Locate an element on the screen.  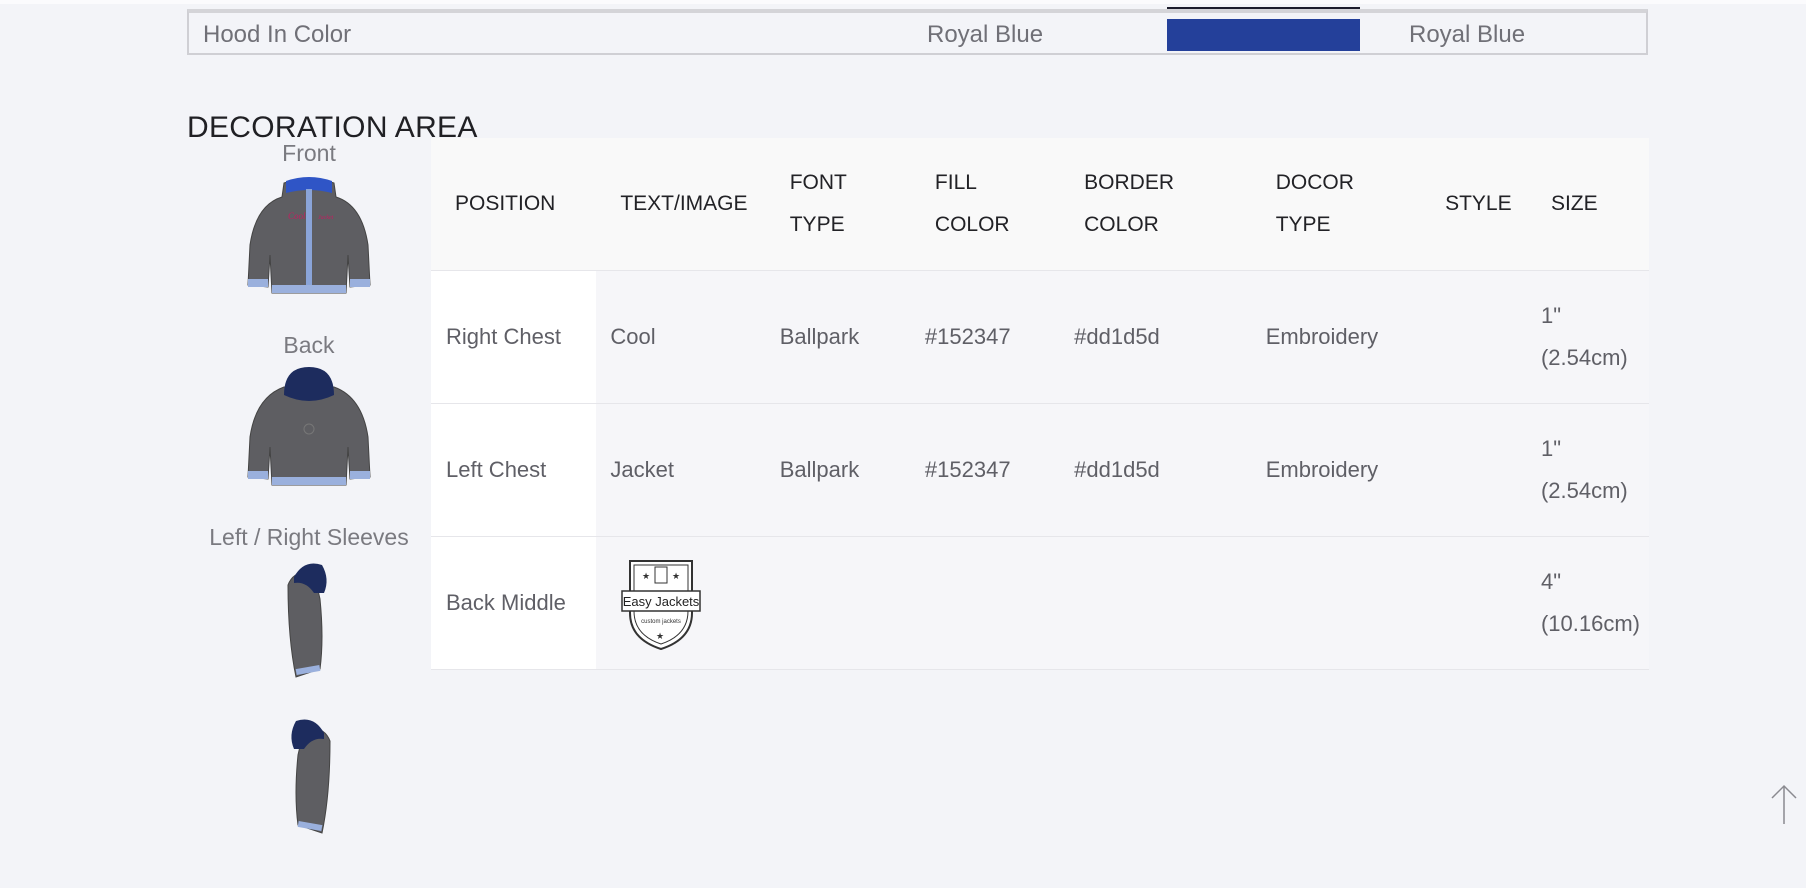
color-swatch is located at coordinates (1263, 35).